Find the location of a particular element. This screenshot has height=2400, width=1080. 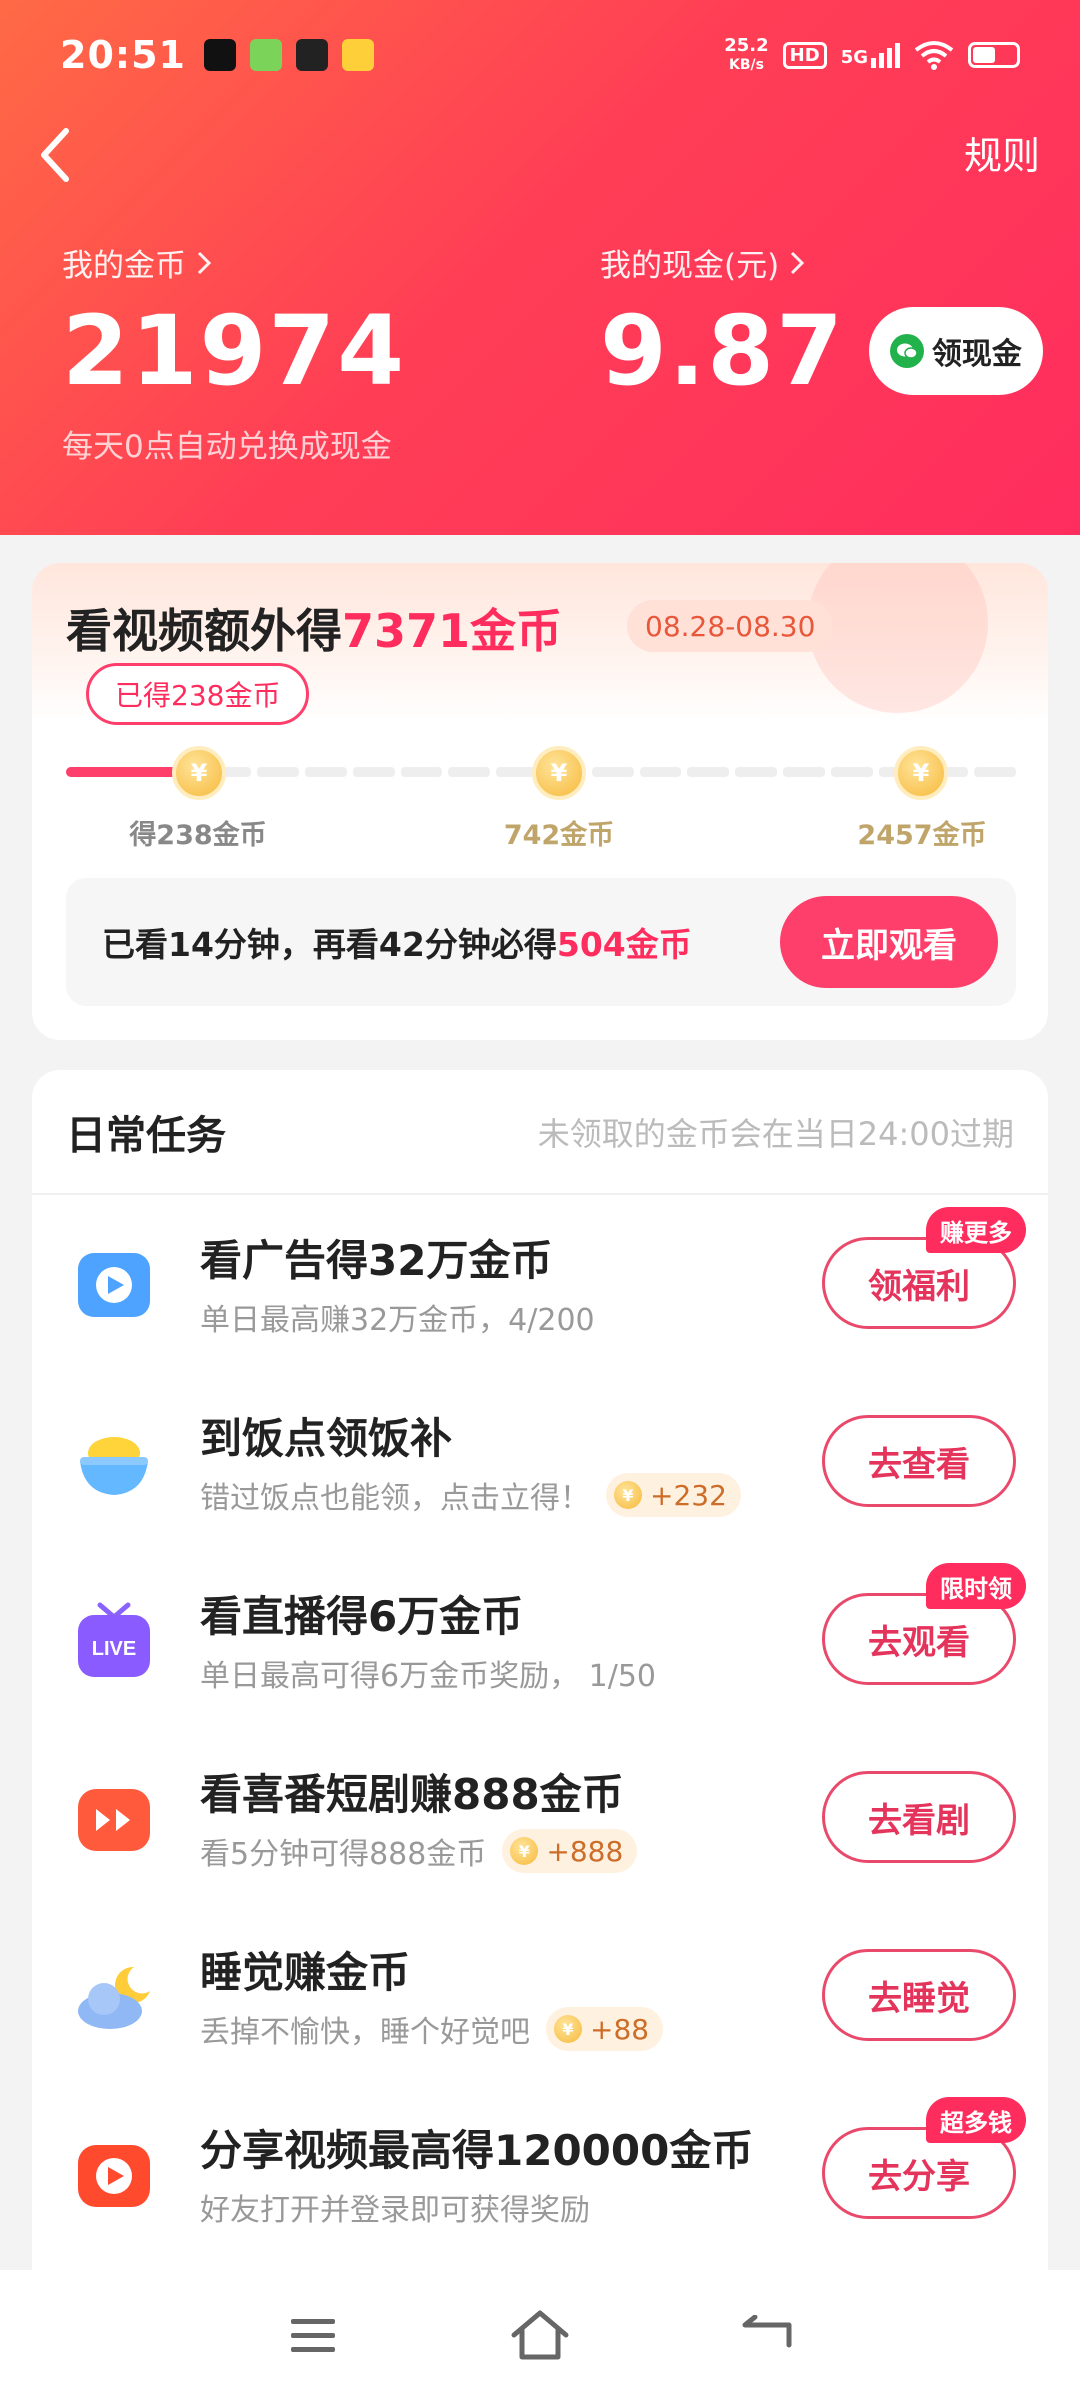

status-indicators: 25.2 KB/s HD 5G is located at coordinates (872, 54).